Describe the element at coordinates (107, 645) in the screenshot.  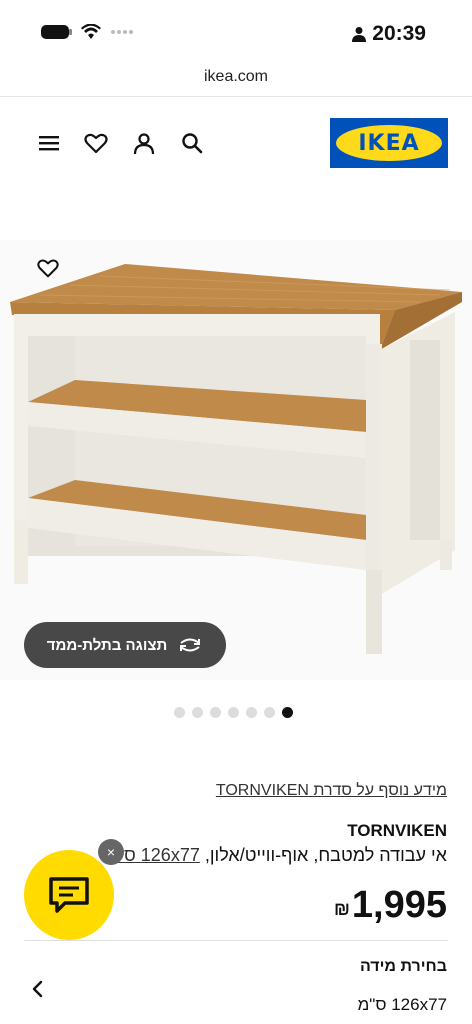
I see `view-3d-label: תצוגה בתלת-ממד` at that location.